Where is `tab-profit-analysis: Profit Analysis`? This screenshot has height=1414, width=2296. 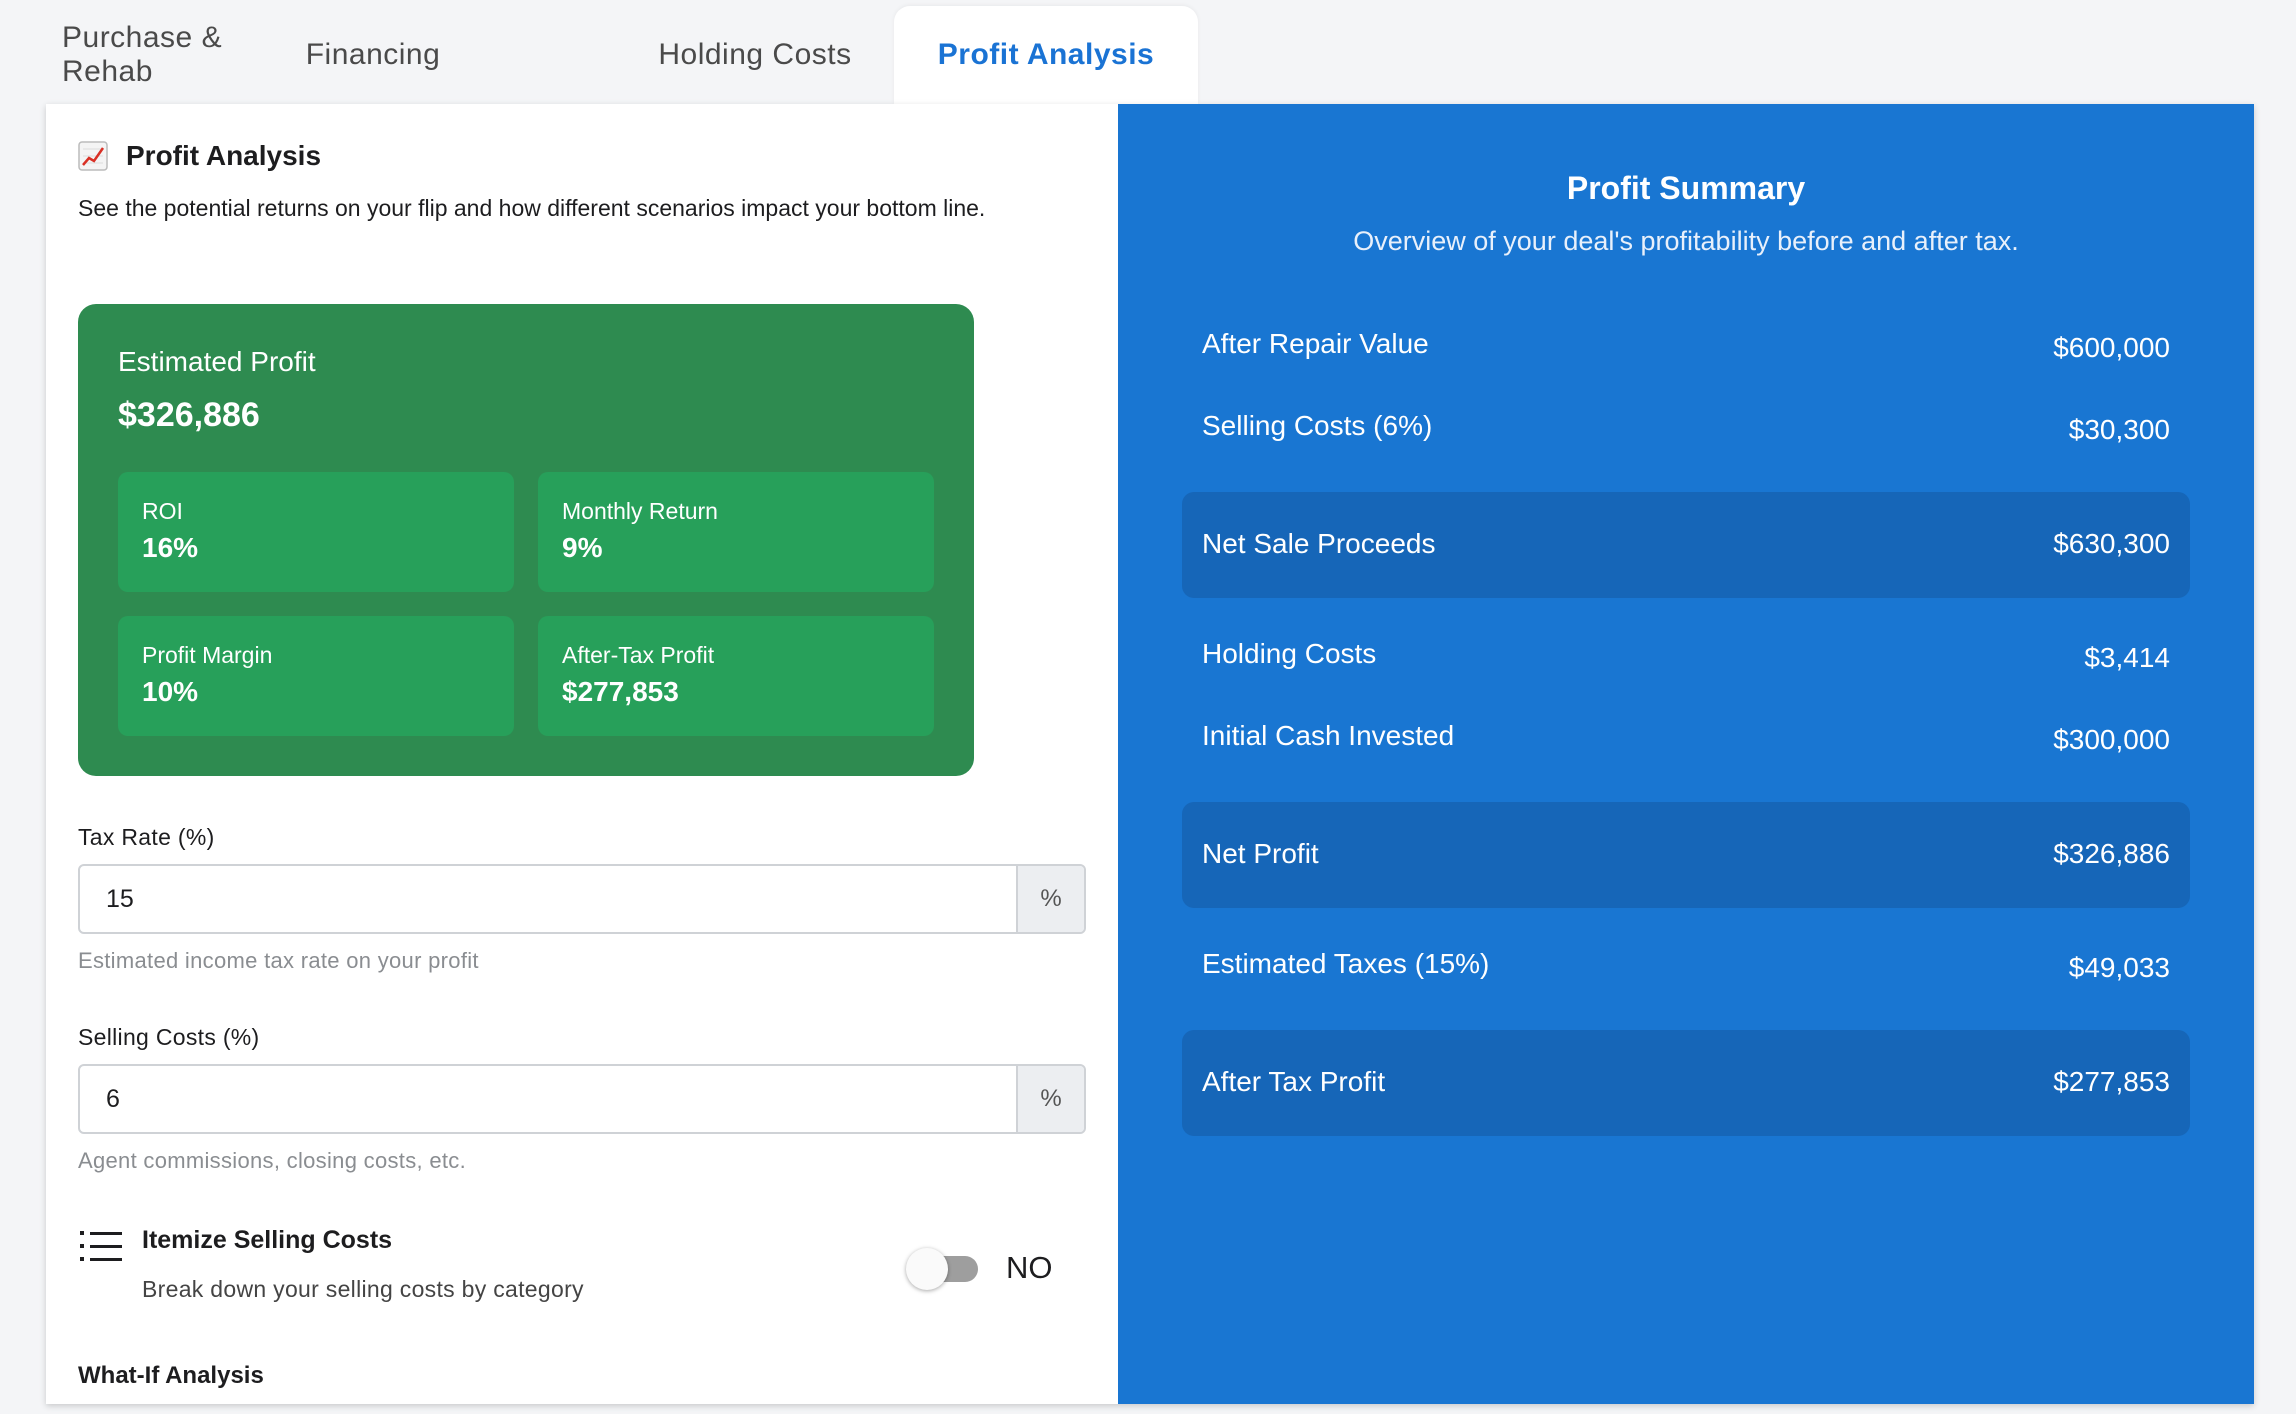
tab-profit-analysis: Profit Analysis is located at coordinates (1046, 55).